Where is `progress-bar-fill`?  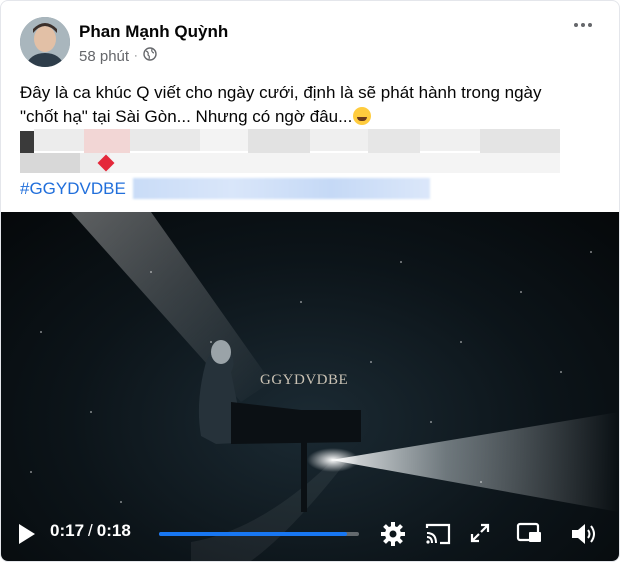
progress-bar-fill is located at coordinates (253, 534).